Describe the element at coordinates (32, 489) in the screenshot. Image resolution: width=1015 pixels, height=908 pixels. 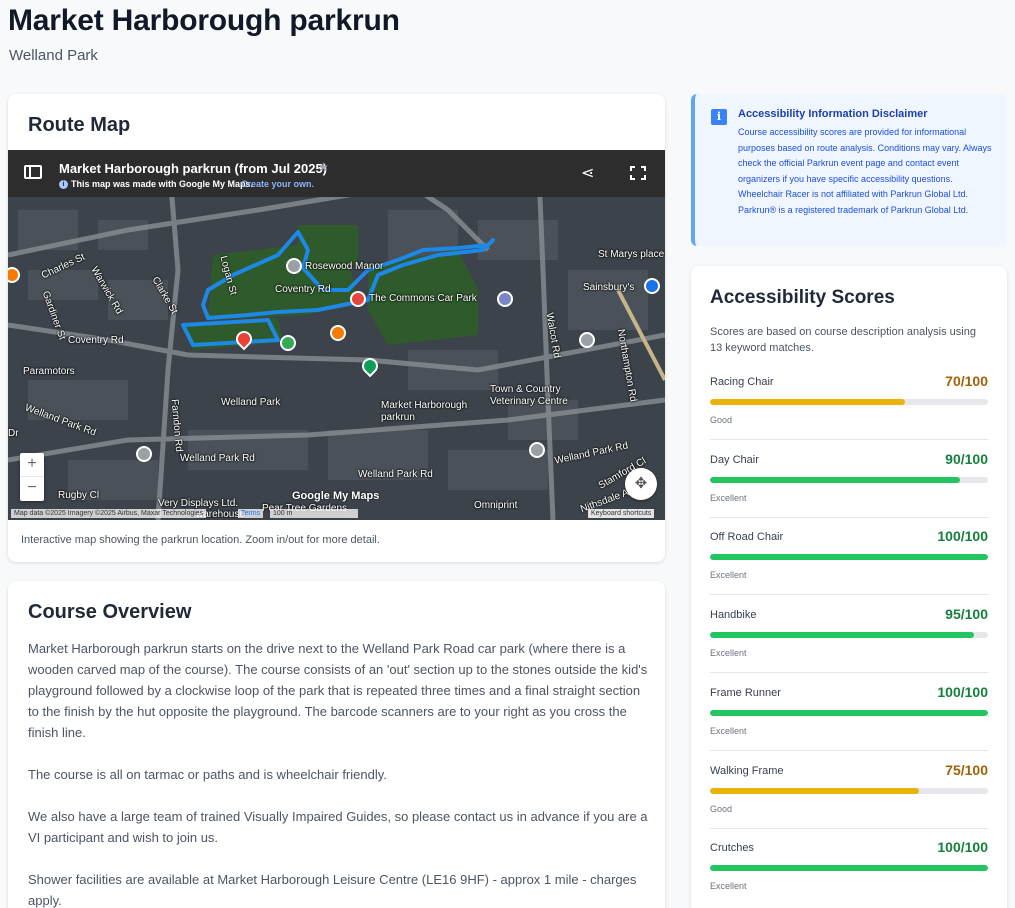
I see `zoom-out-button: −` at that location.